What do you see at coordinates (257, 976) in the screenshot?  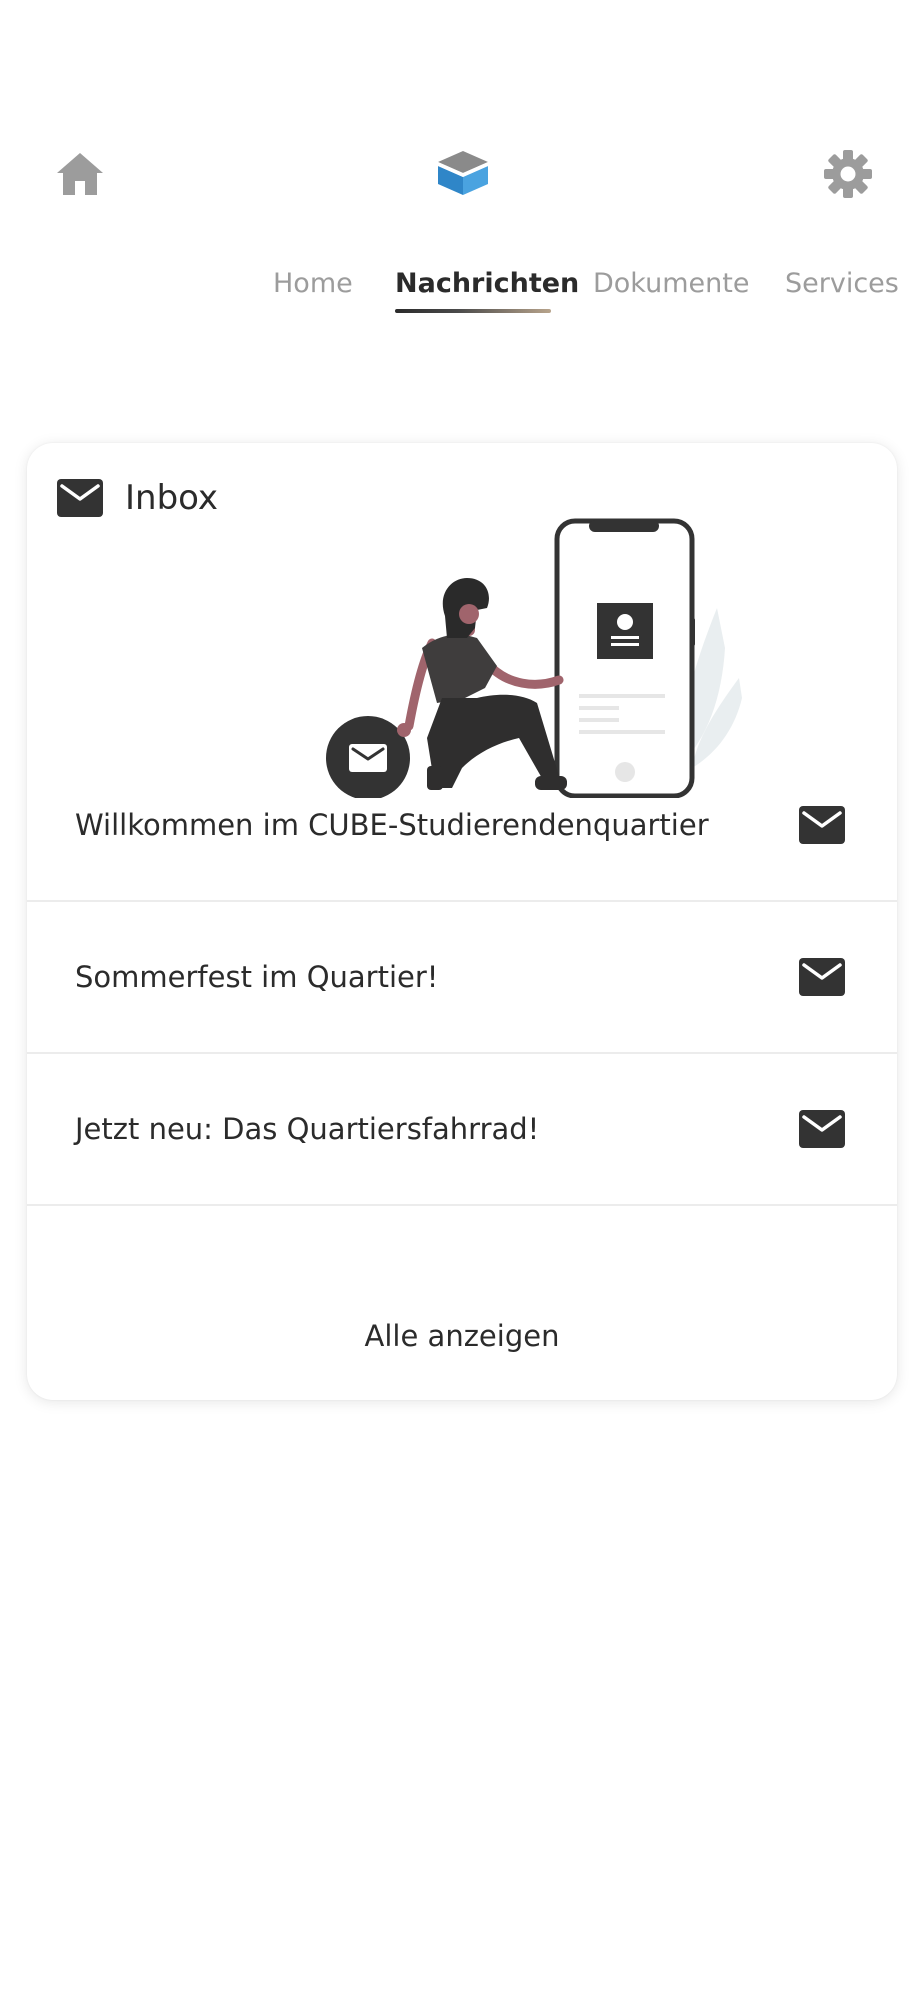 I see `message-title: Sommerfest im Quartier!` at bounding box center [257, 976].